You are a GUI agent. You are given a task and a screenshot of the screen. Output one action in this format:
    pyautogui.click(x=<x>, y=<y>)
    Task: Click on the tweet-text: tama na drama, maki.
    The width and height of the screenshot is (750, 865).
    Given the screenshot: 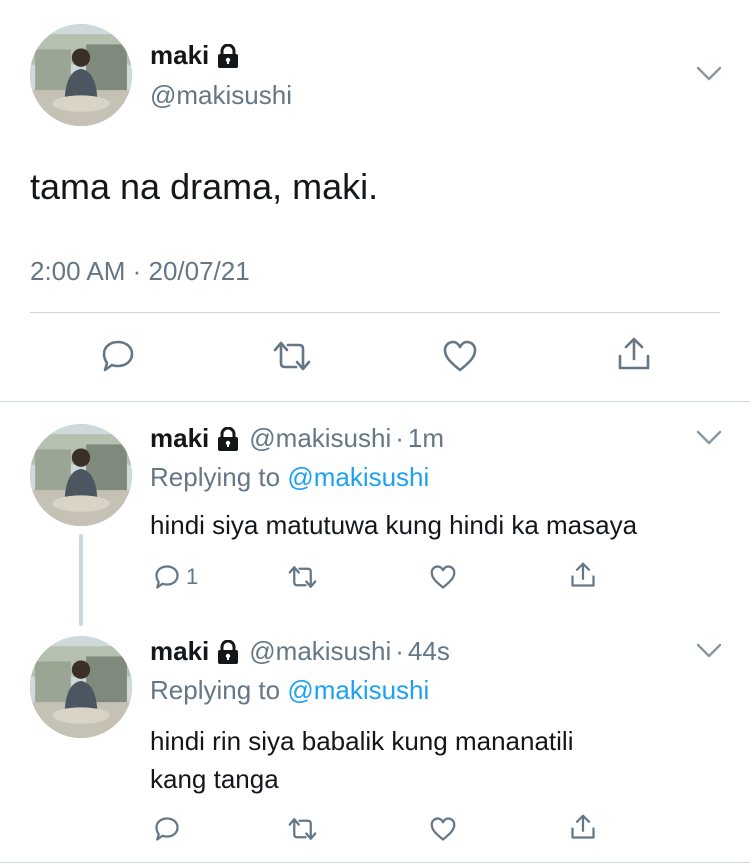 What is the action you would take?
    pyautogui.click(x=204, y=186)
    